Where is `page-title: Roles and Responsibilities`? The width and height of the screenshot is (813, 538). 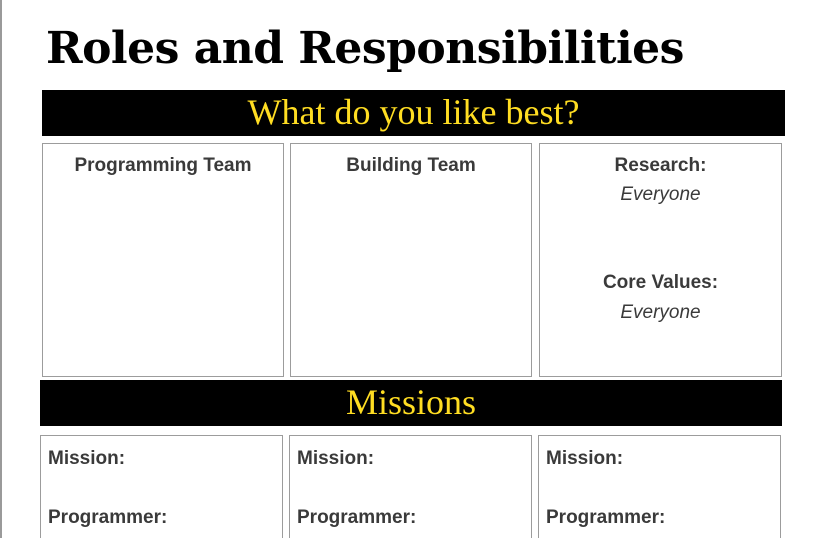
page-title: Roles and Responsibilities is located at coordinates (365, 48).